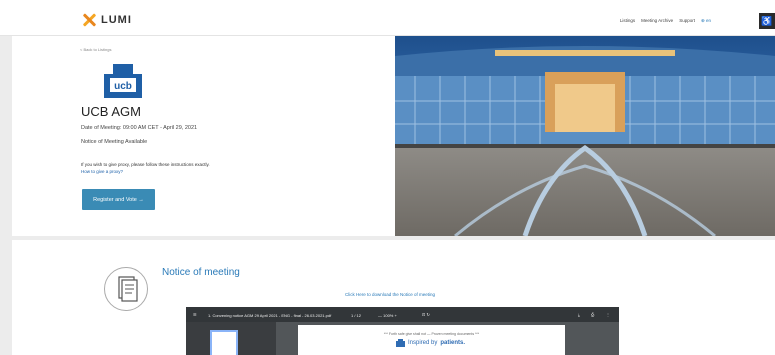 The width and height of the screenshot is (775, 355). I want to click on more-options-icon: ⋮, so click(608, 314).